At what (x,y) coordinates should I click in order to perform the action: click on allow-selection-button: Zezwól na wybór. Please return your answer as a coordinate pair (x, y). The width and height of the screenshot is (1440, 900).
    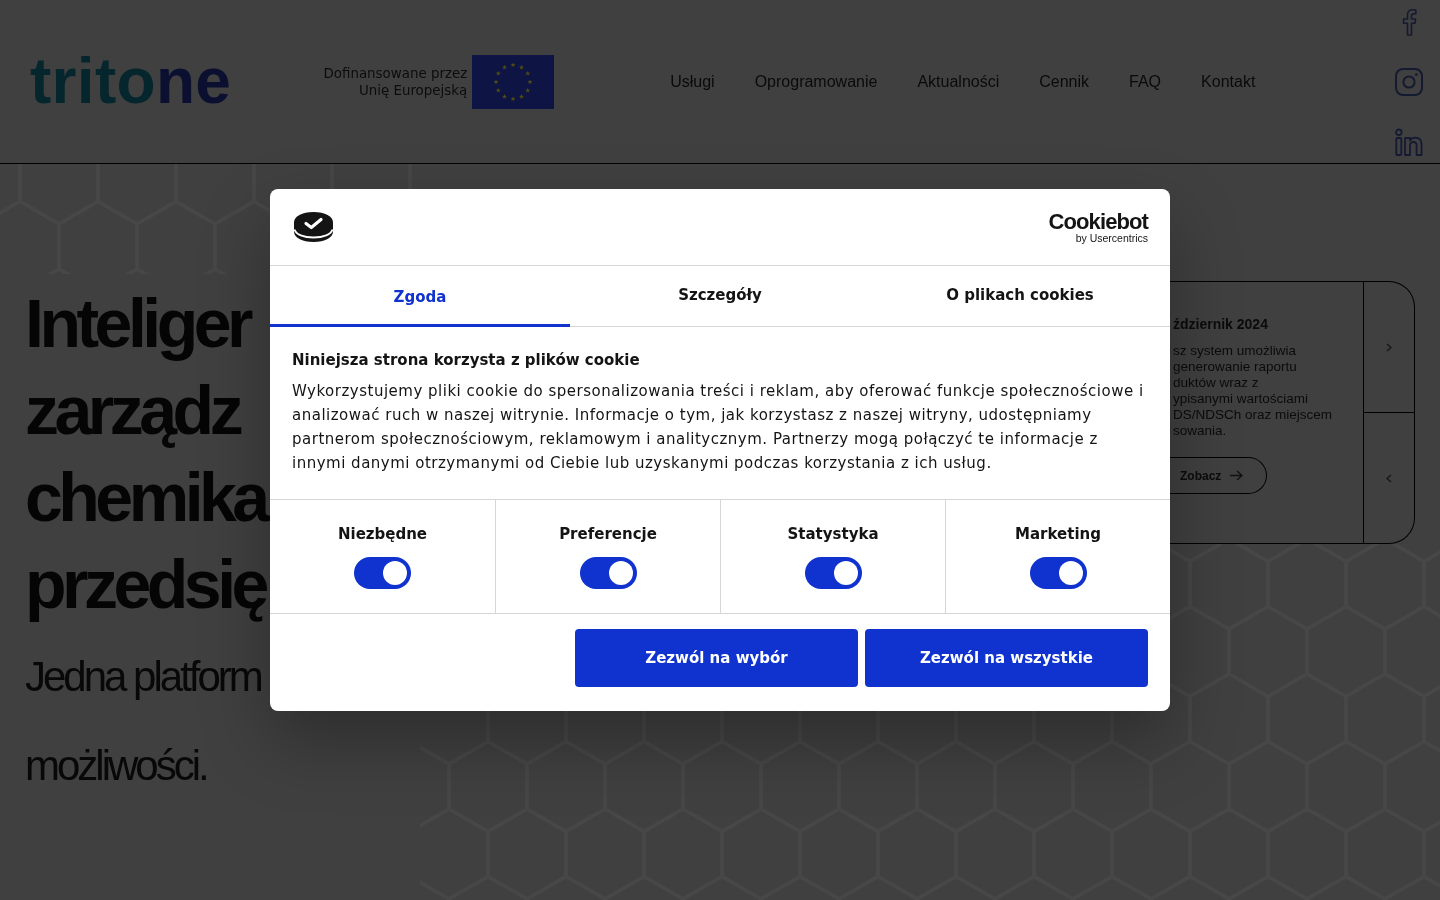
    Looking at the image, I should click on (716, 658).